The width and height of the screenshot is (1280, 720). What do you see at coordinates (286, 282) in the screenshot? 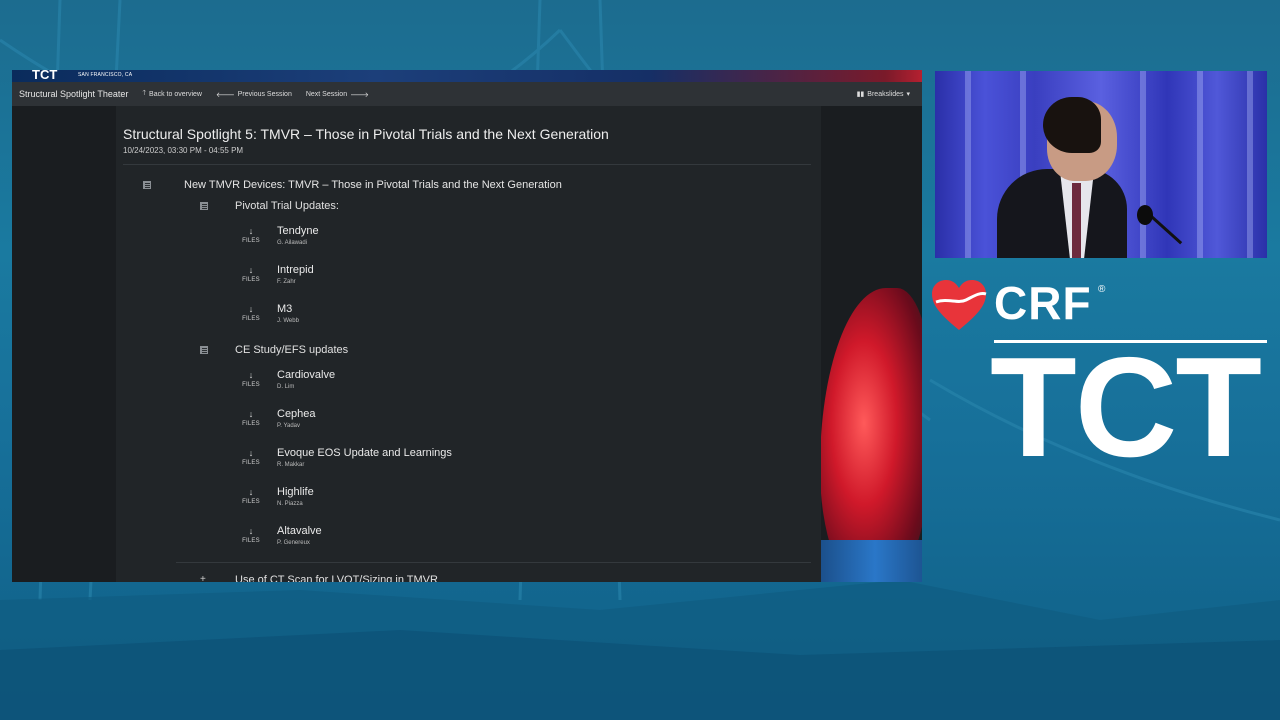
I see `speaker-name: F. Zahr` at bounding box center [286, 282].